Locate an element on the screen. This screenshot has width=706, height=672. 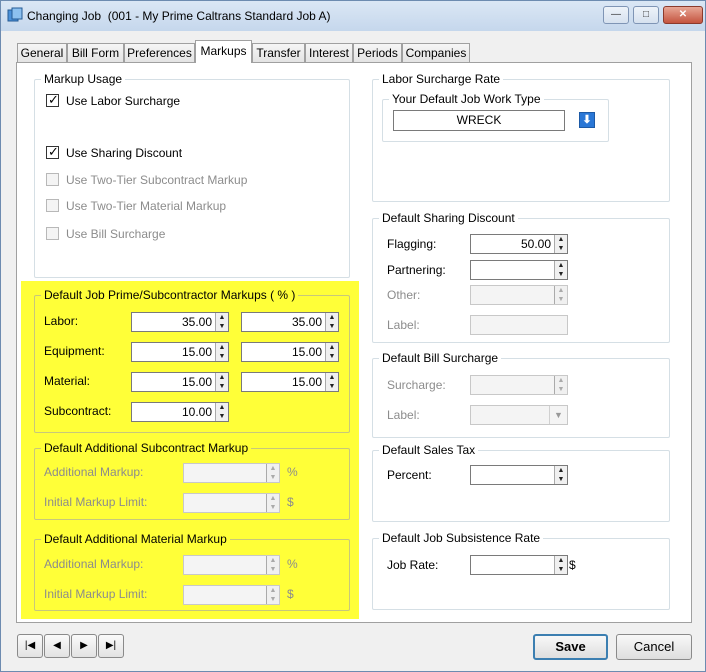
maximize-button: □ is located at coordinates (646, 15).